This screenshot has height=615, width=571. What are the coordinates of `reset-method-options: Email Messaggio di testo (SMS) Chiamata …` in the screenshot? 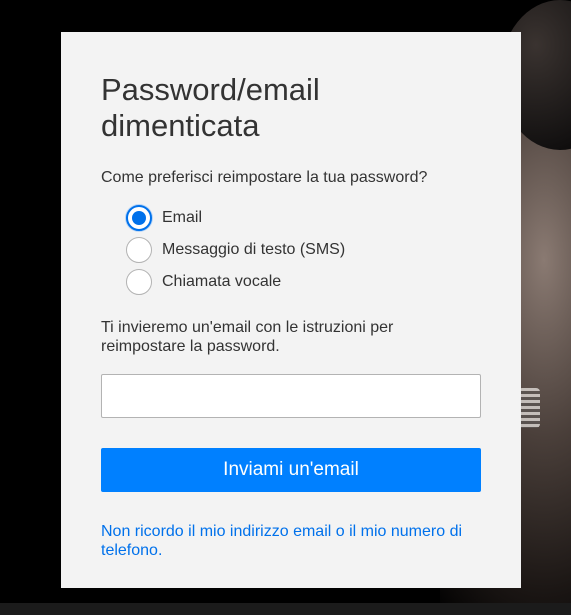 It's located at (303, 250).